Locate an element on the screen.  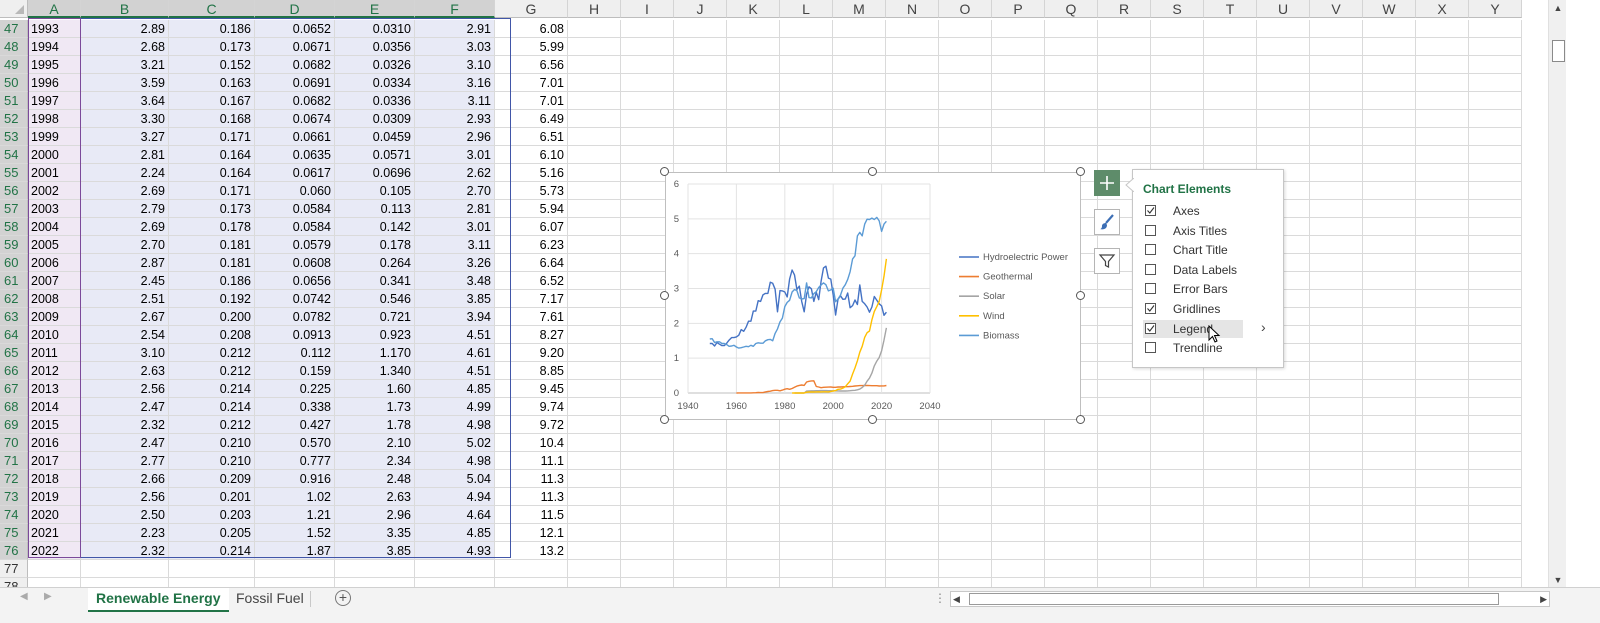
cell-a: 2007 is located at coordinates (54, 281).